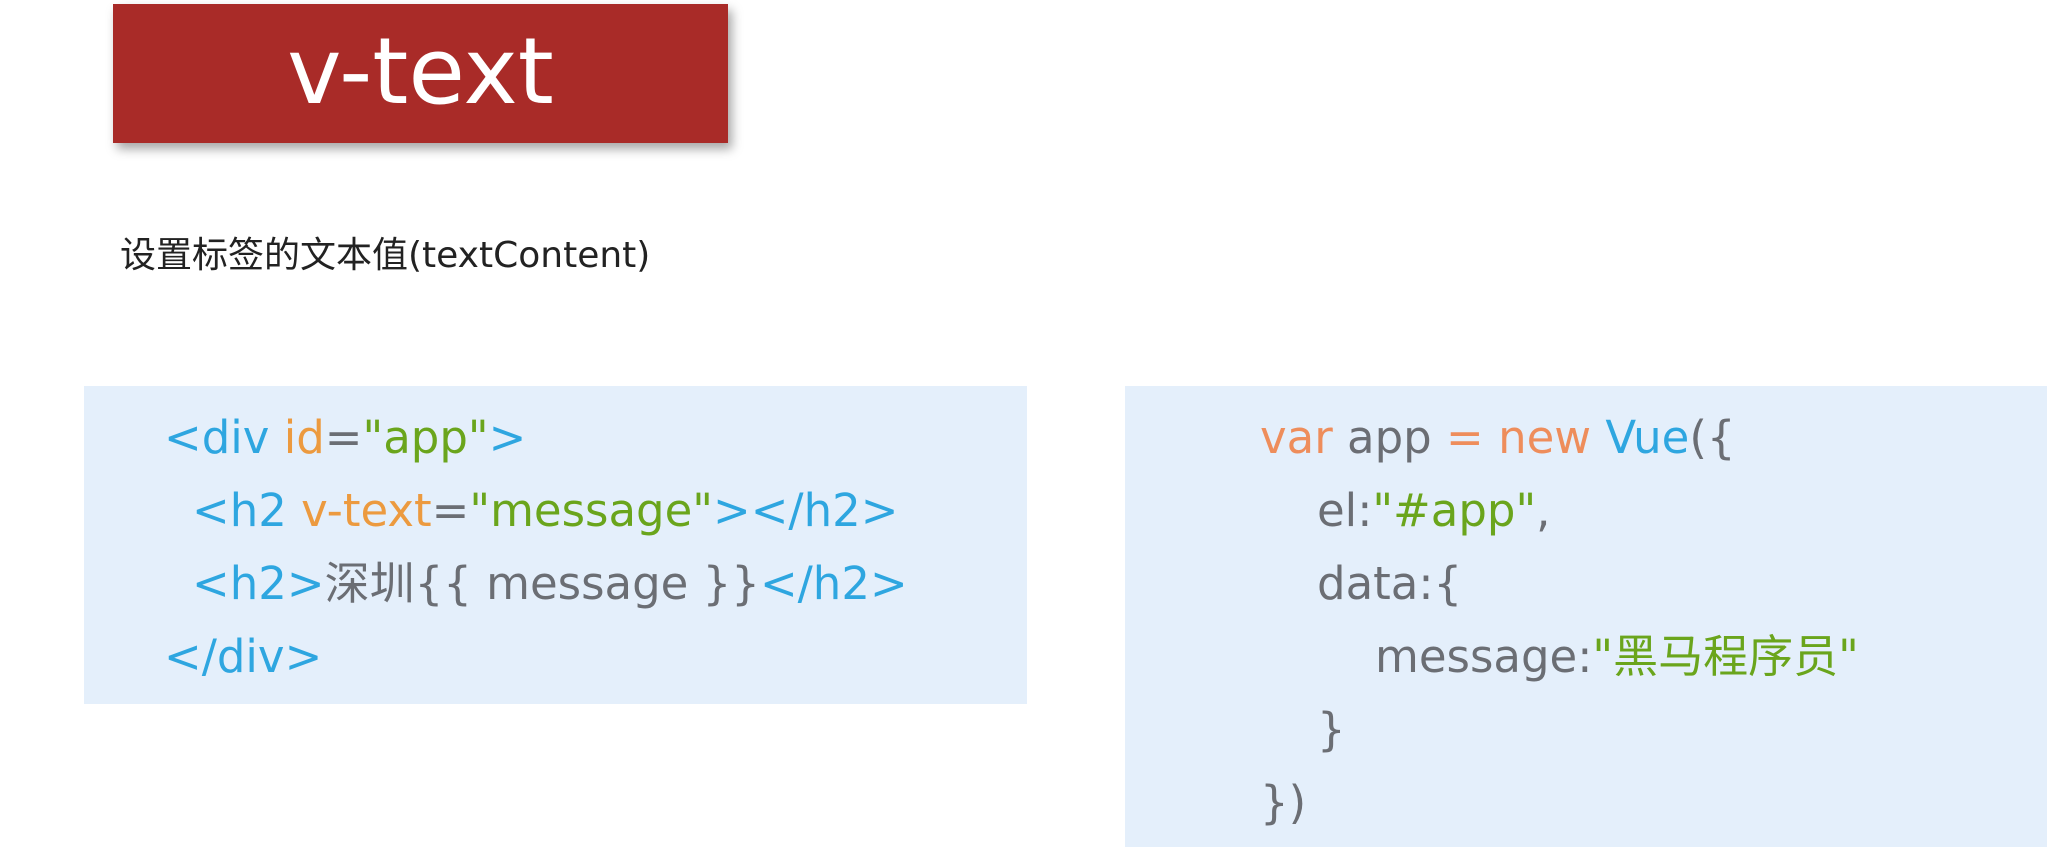  I want to click on code-token: "app", so click(425, 437).